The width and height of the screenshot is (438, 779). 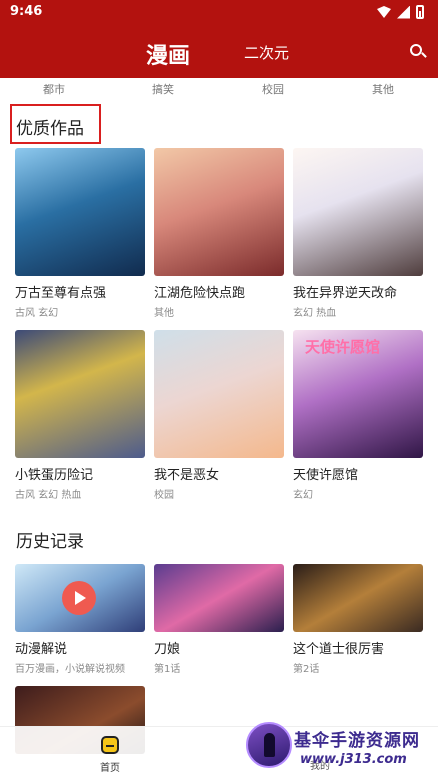 I want to click on category-strip: 都市 搞笑 校园 其他, so click(x=219, y=88).